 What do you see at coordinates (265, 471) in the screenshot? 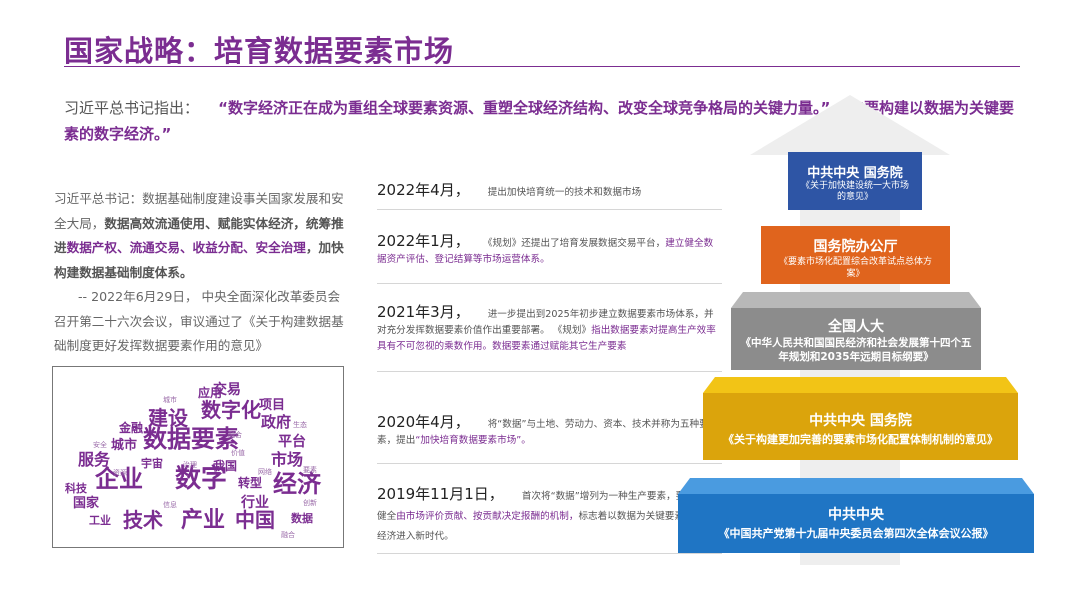
I see `wc-word: 网络` at bounding box center [265, 471].